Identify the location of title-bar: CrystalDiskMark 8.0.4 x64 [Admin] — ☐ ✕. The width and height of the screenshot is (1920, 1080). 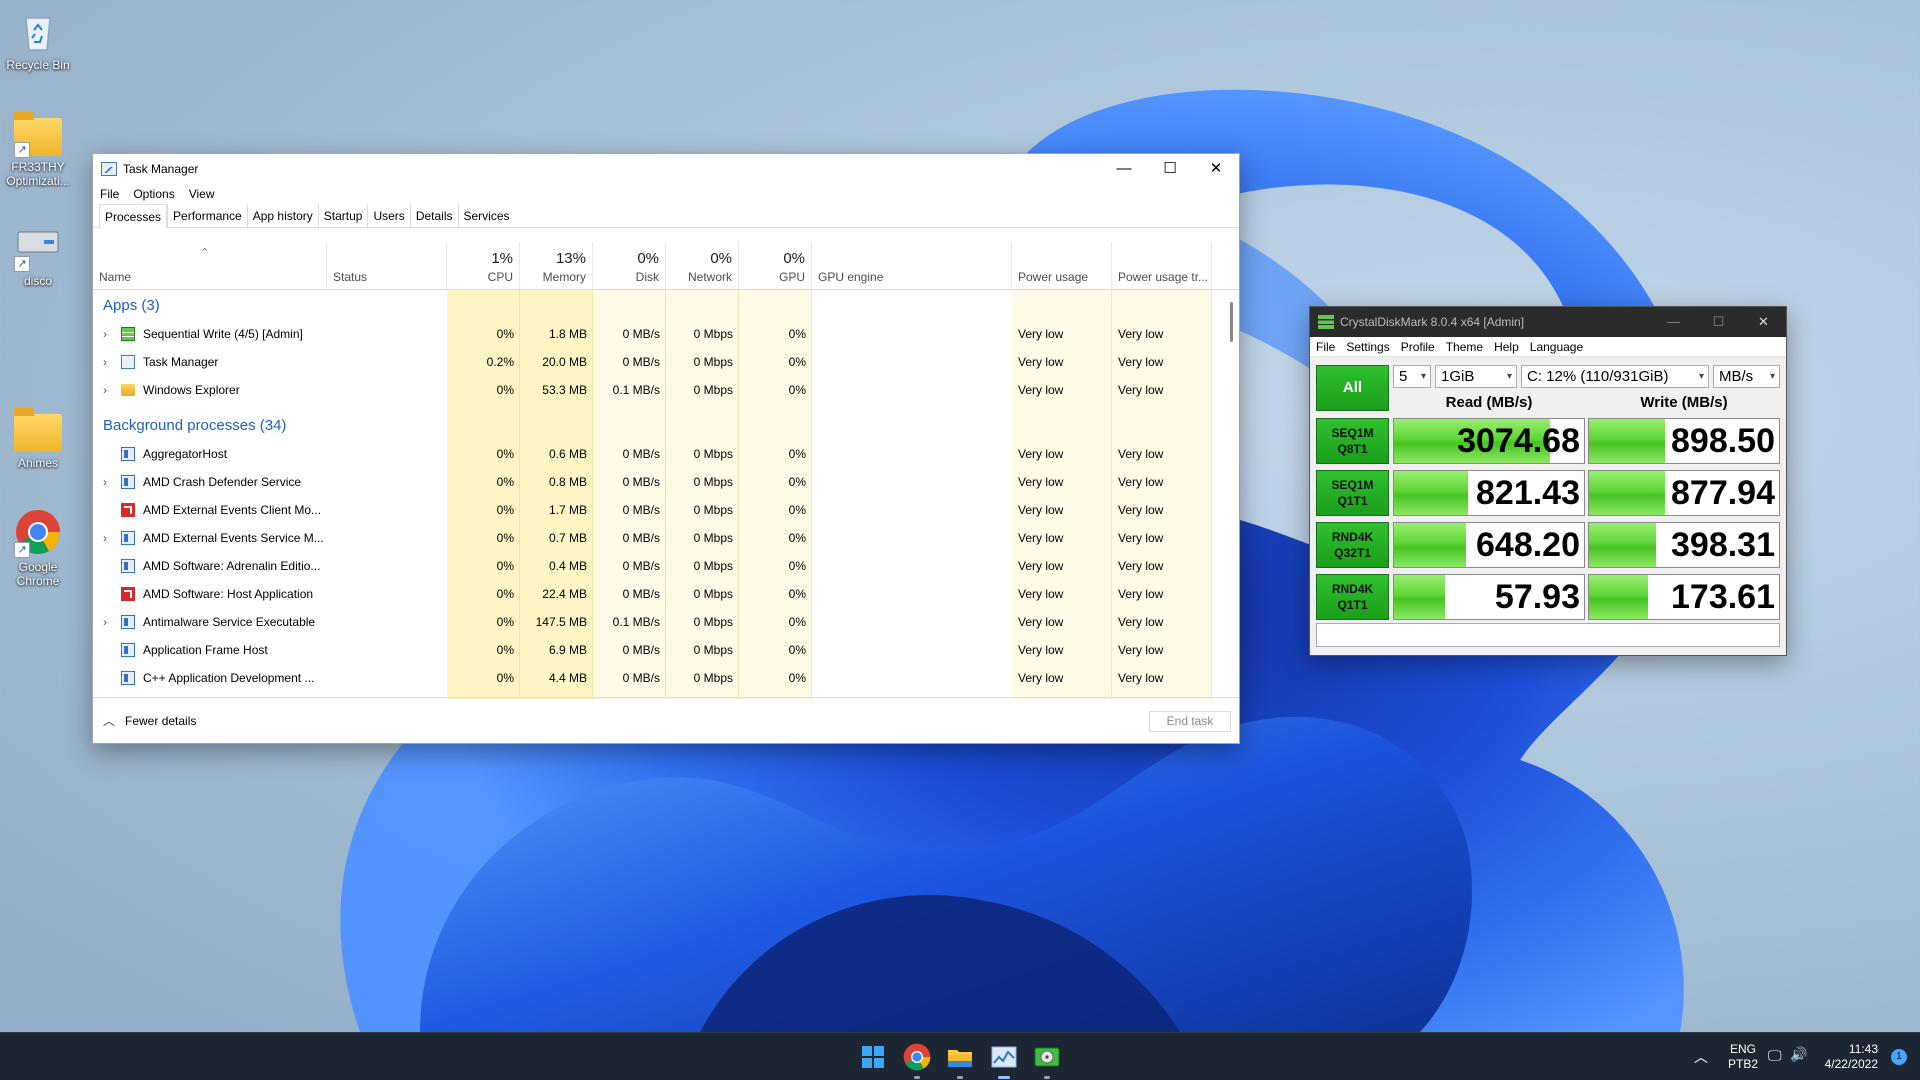
(1548, 322).